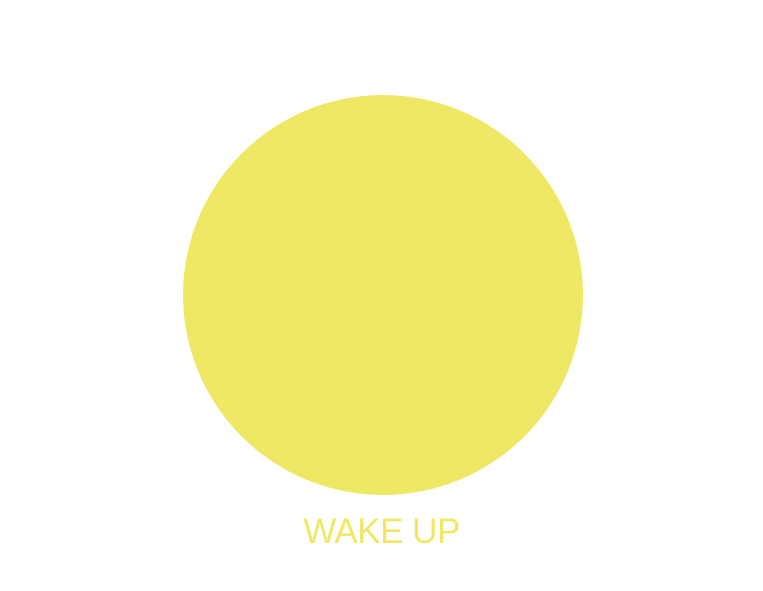 Image resolution: width=763 pixels, height=591 pixels. I want to click on wake-up-label: WAKE UP, so click(381, 532).